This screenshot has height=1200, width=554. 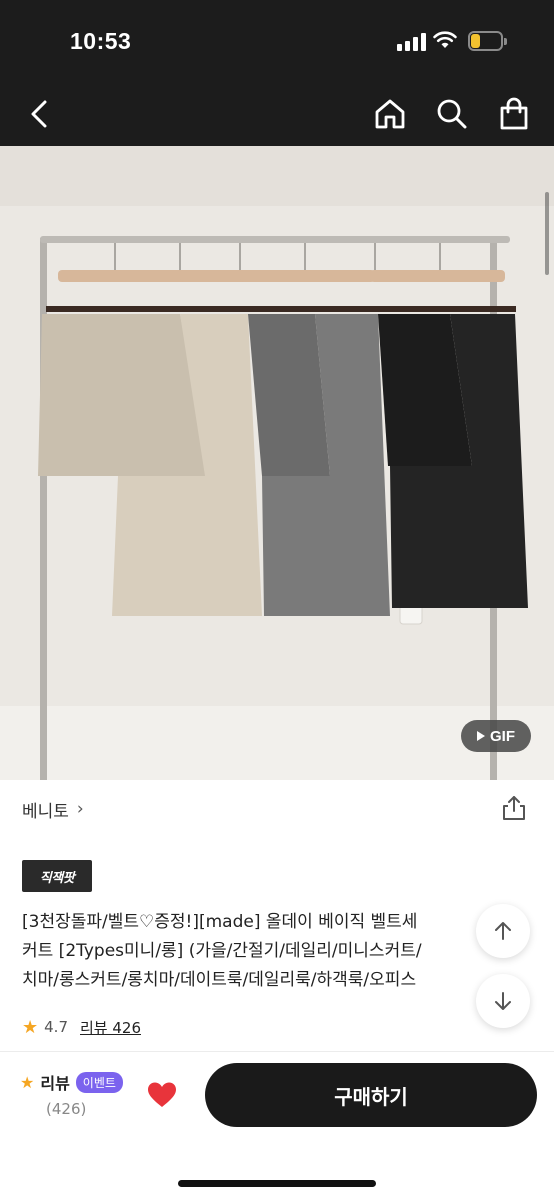 I want to click on chevron-right-icon: ›, so click(x=80, y=809).